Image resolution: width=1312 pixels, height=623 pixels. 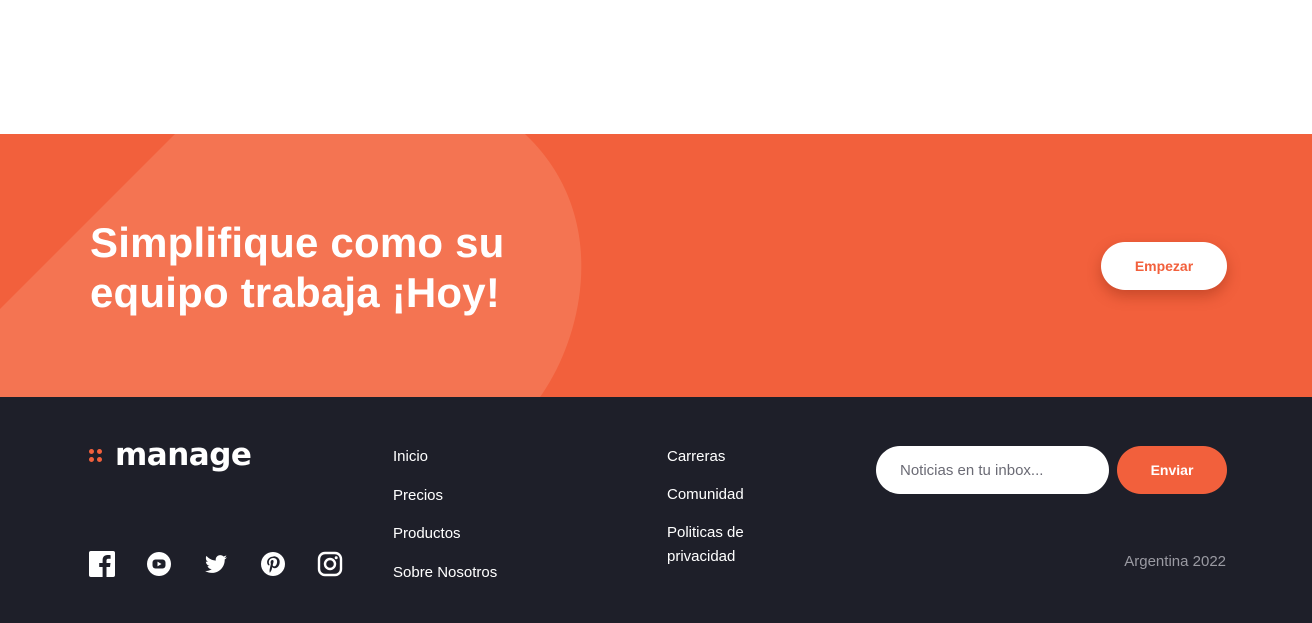 I want to click on newsletter-form: Enviar, so click(x=1051, y=470).